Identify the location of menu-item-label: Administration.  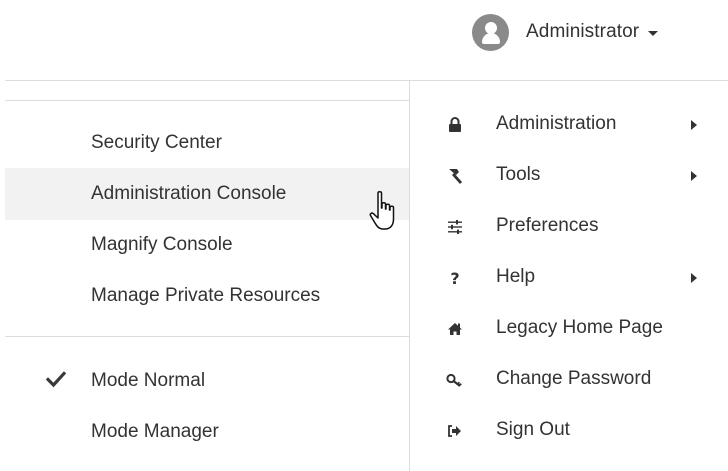
(556, 123).